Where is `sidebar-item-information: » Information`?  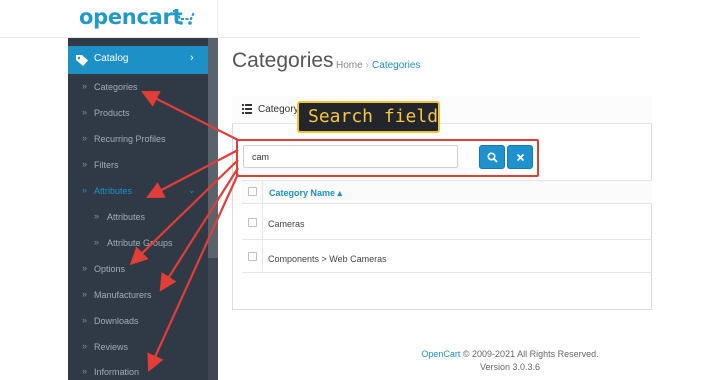
sidebar-item-information: » Information is located at coordinates (138, 371).